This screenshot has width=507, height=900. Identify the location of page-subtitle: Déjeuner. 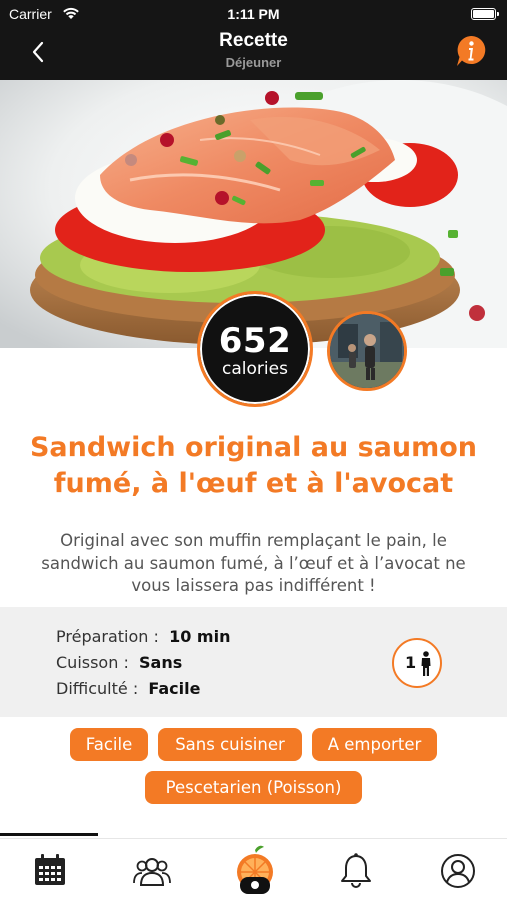
(253, 62).